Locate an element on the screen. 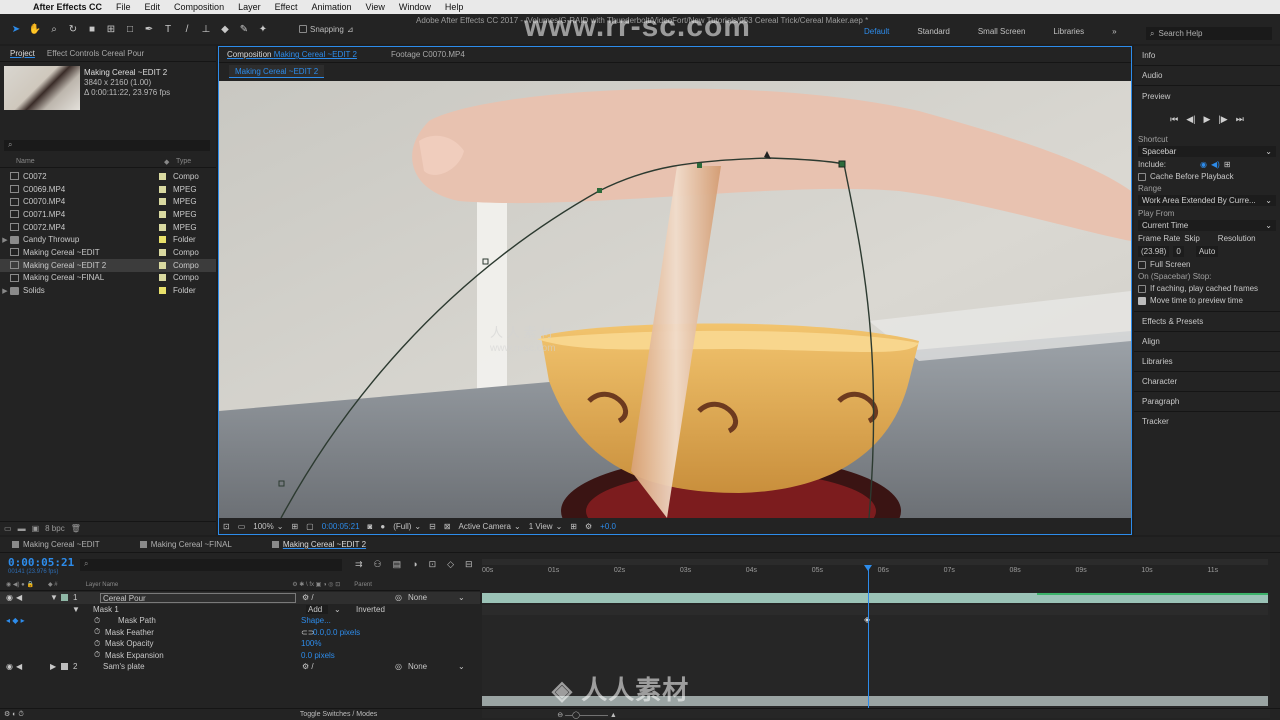 This screenshot has width=1280, height=720. tab-making-cereal-edit-2: Making Cereal ~EDIT 2 is located at coordinates (318, 544).